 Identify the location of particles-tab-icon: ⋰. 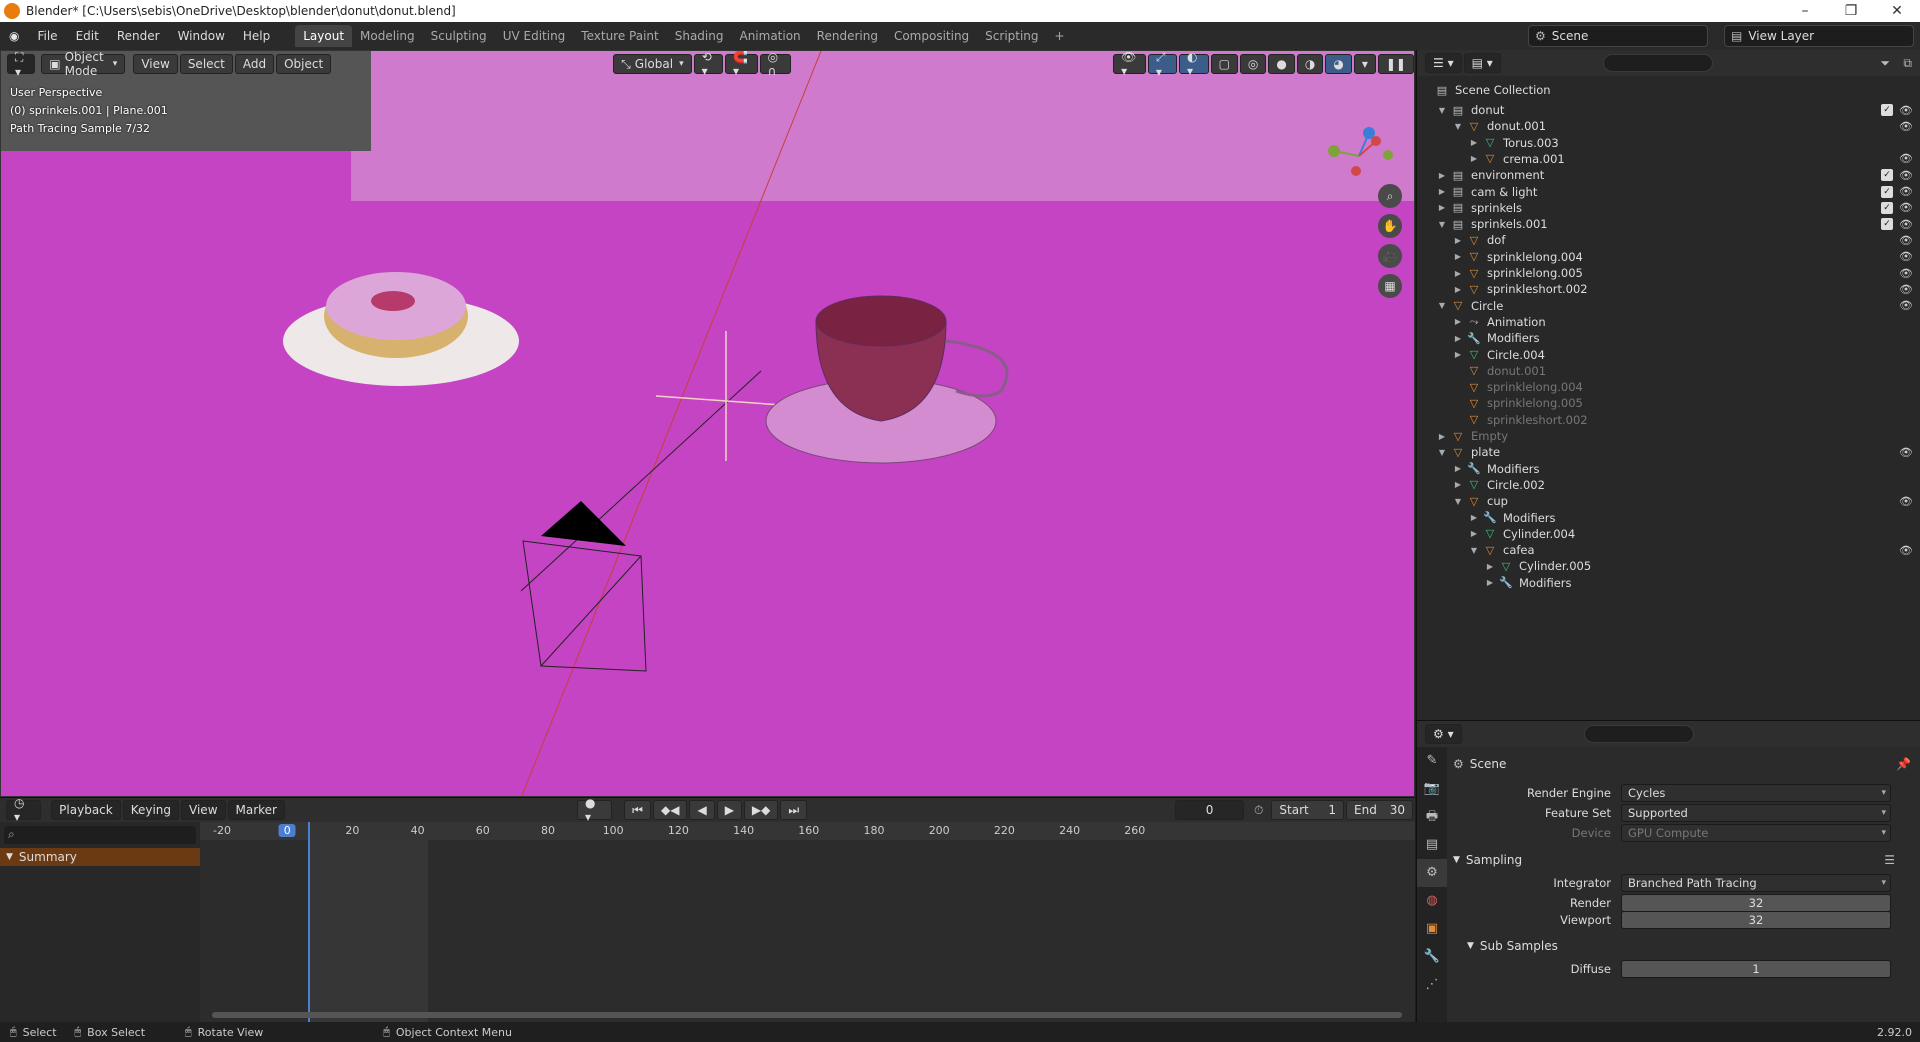
(1432, 985).